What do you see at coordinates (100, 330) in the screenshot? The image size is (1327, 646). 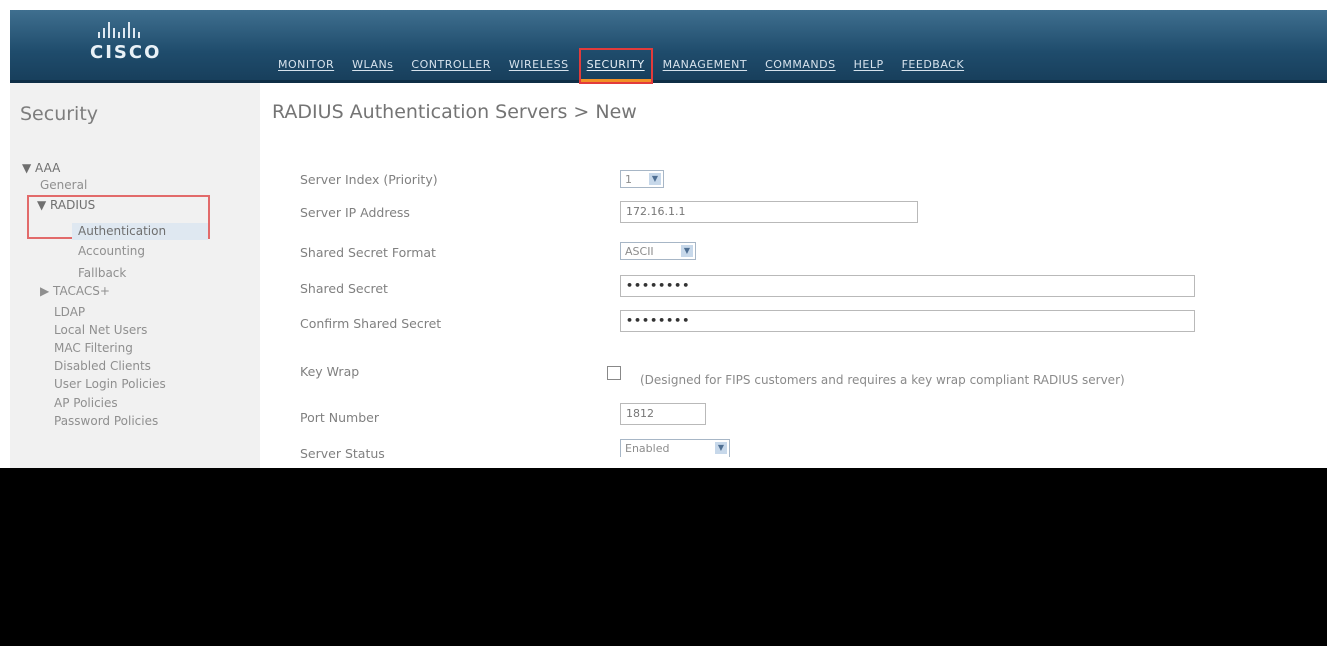 I see `sidebar-item-local-net-users: Local Net Users` at bounding box center [100, 330].